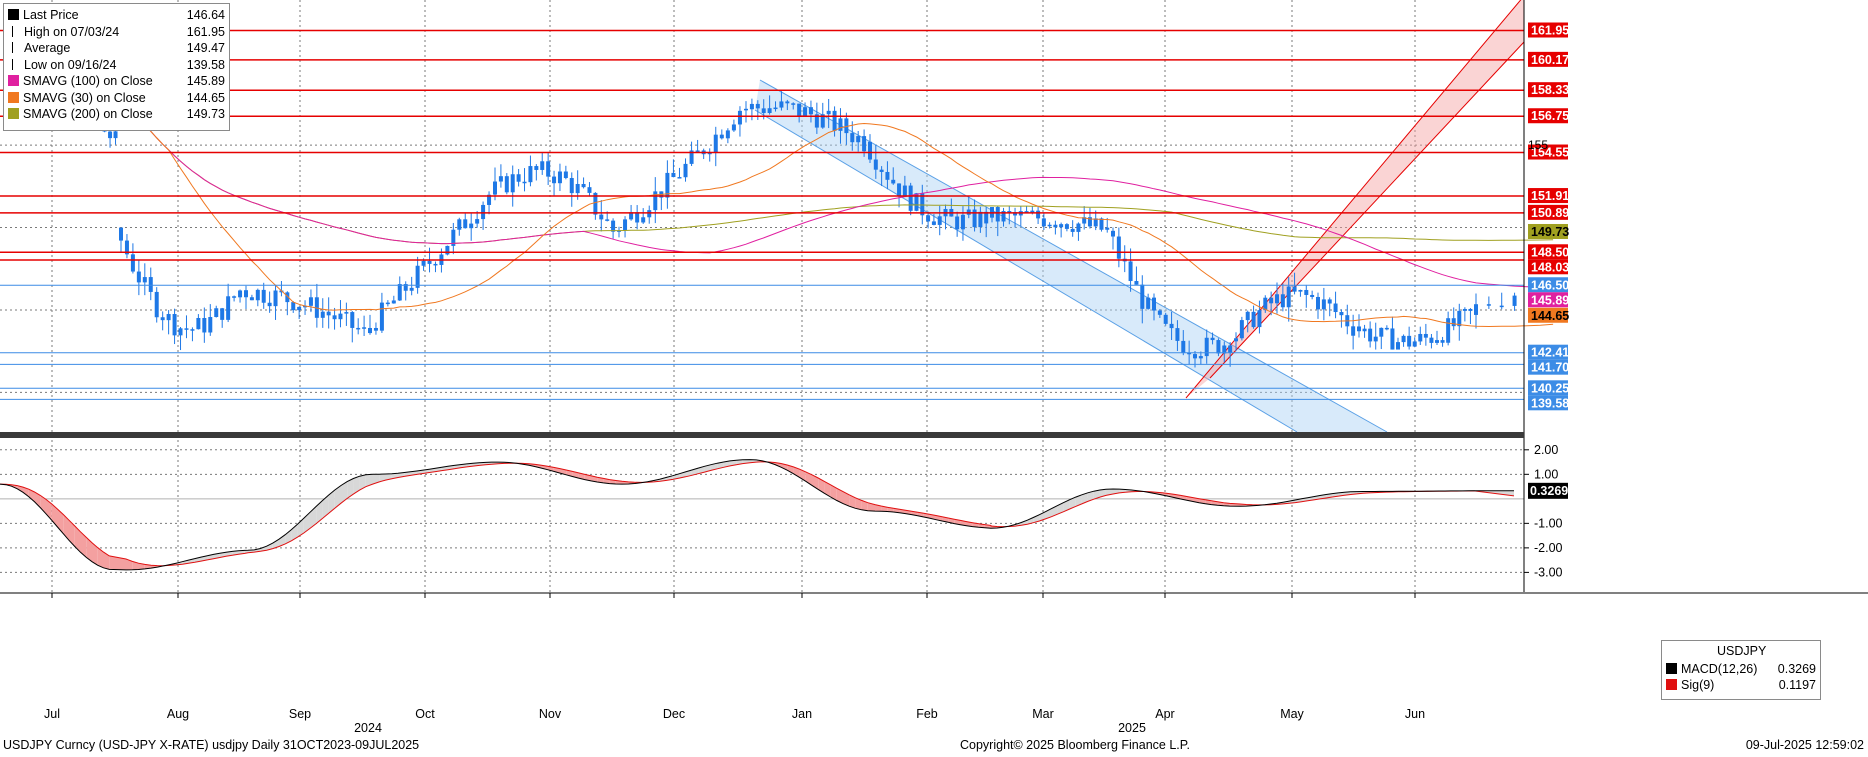  What do you see at coordinates (1550, 285) in the screenshot?
I see `level-label-146-50: 146.50` at bounding box center [1550, 285].